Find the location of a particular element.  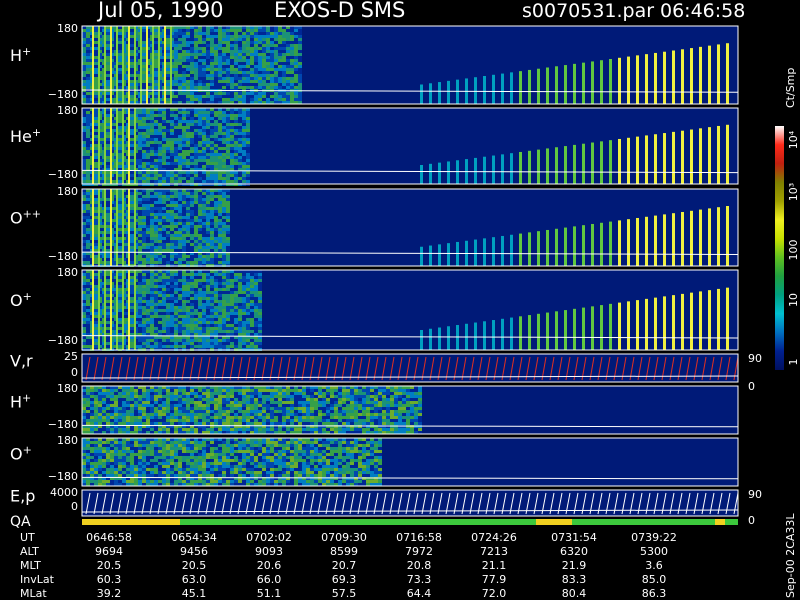

panel-p3: O++180−180 is located at coordinates (374, 226).